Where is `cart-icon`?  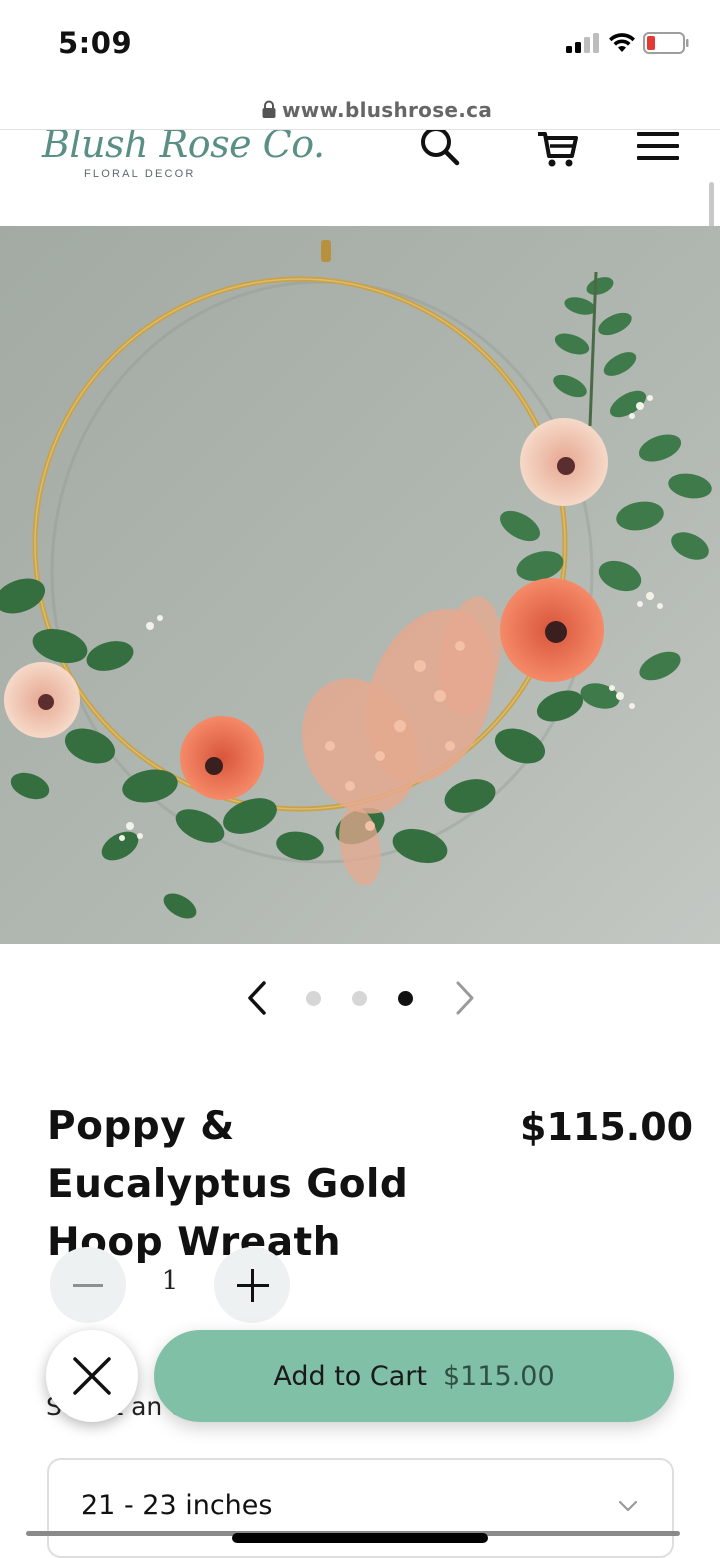
cart-icon is located at coordinates (558, 152).